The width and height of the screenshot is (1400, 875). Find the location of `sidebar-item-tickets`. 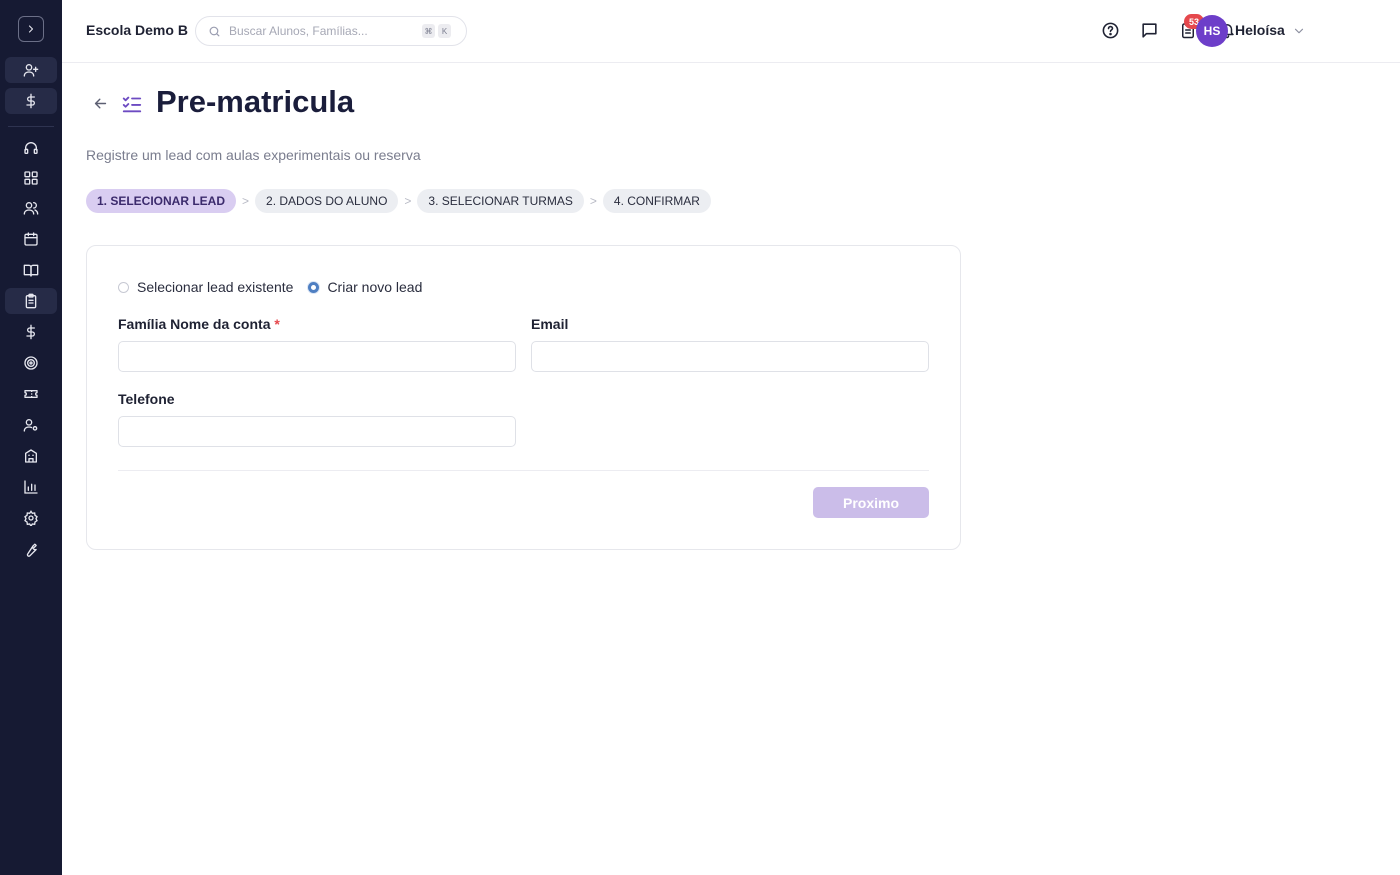

sidebar-item-tickets is located at coordinates (31, 394).